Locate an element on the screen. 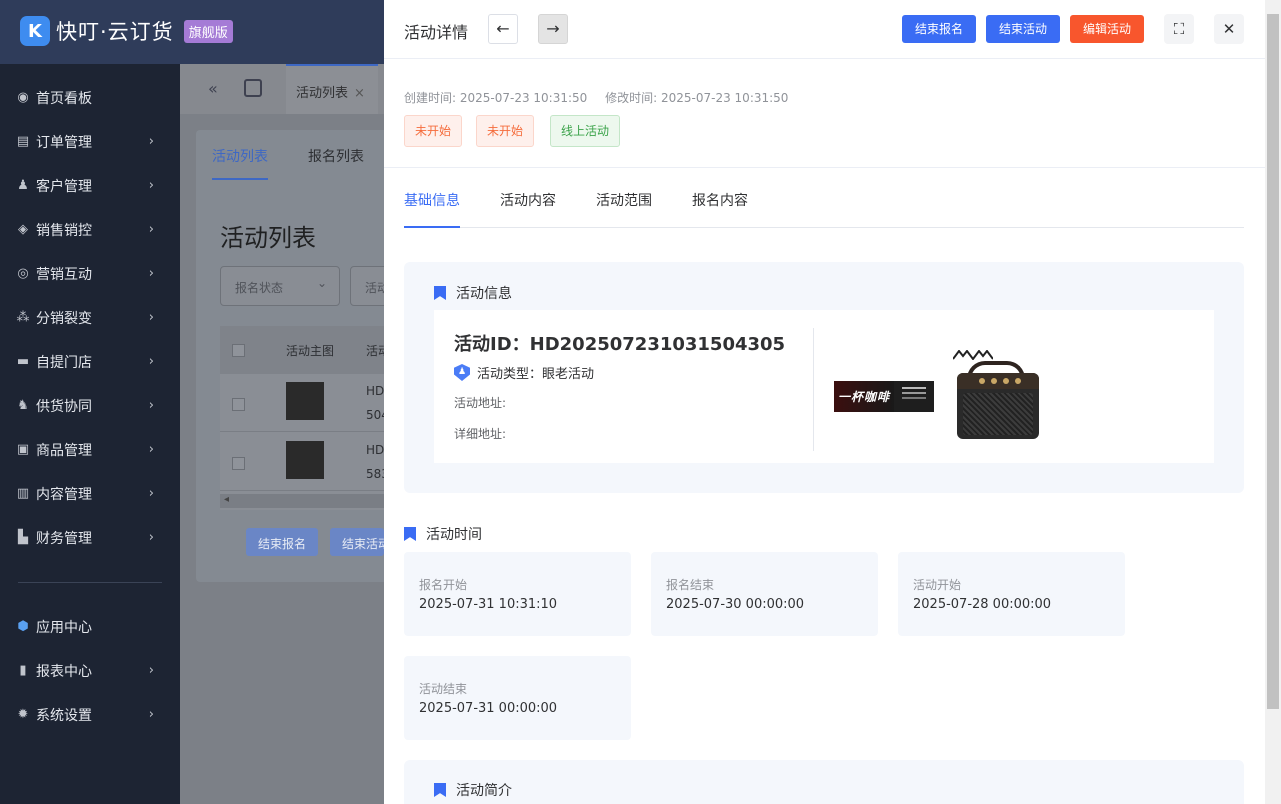 This screenshot has width=1281, height=804. sidebar-item-label: 供货协同 is located at coordinates (64, 407).